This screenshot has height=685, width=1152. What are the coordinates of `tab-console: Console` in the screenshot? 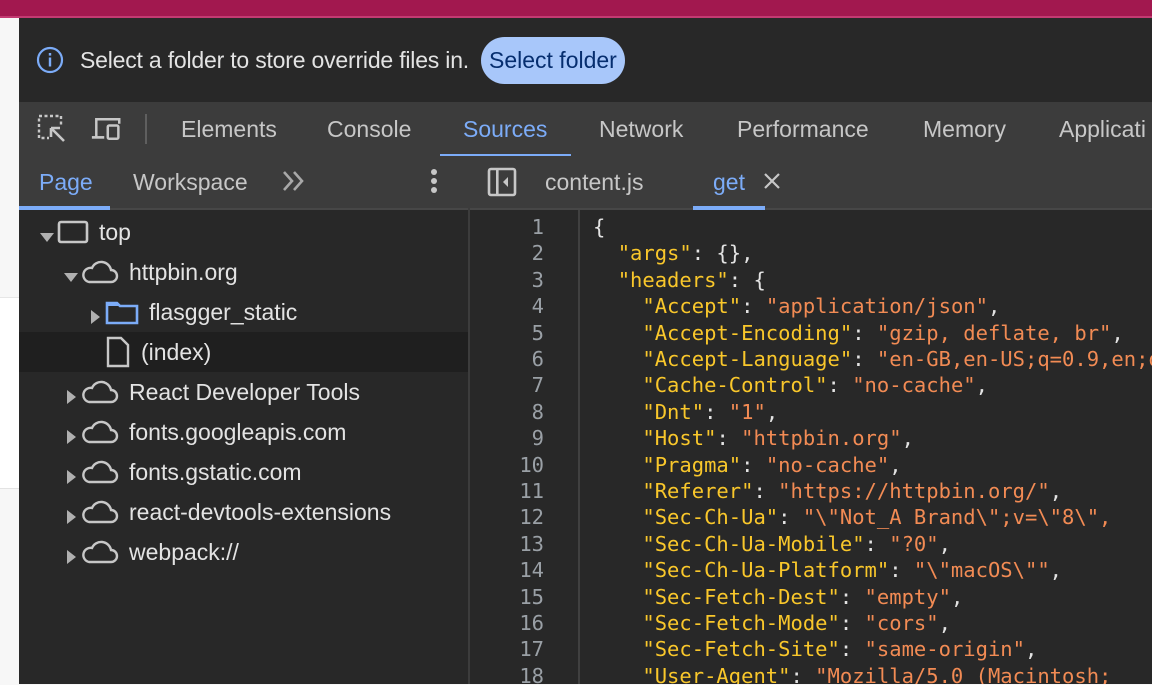 It's located at (369, 129).